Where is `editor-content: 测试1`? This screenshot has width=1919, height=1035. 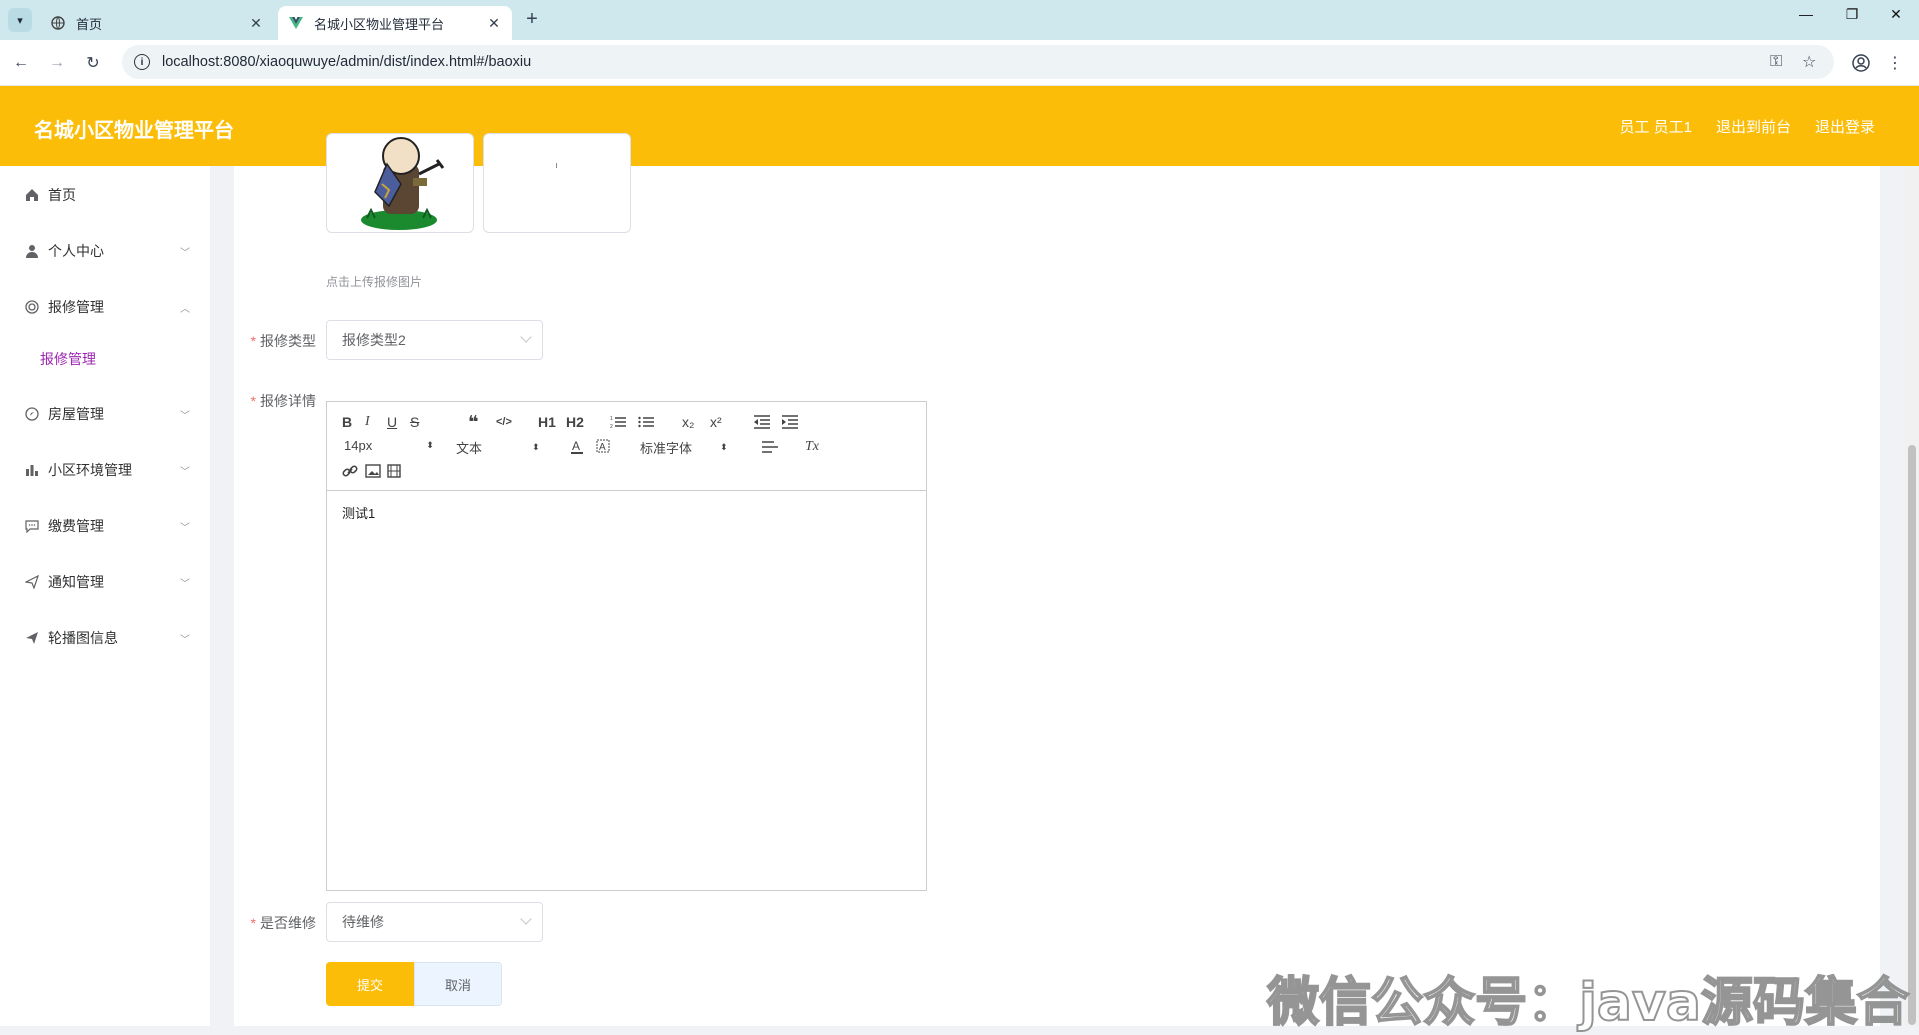
editor-content: 测试1 is located at coordinates (358, 512).